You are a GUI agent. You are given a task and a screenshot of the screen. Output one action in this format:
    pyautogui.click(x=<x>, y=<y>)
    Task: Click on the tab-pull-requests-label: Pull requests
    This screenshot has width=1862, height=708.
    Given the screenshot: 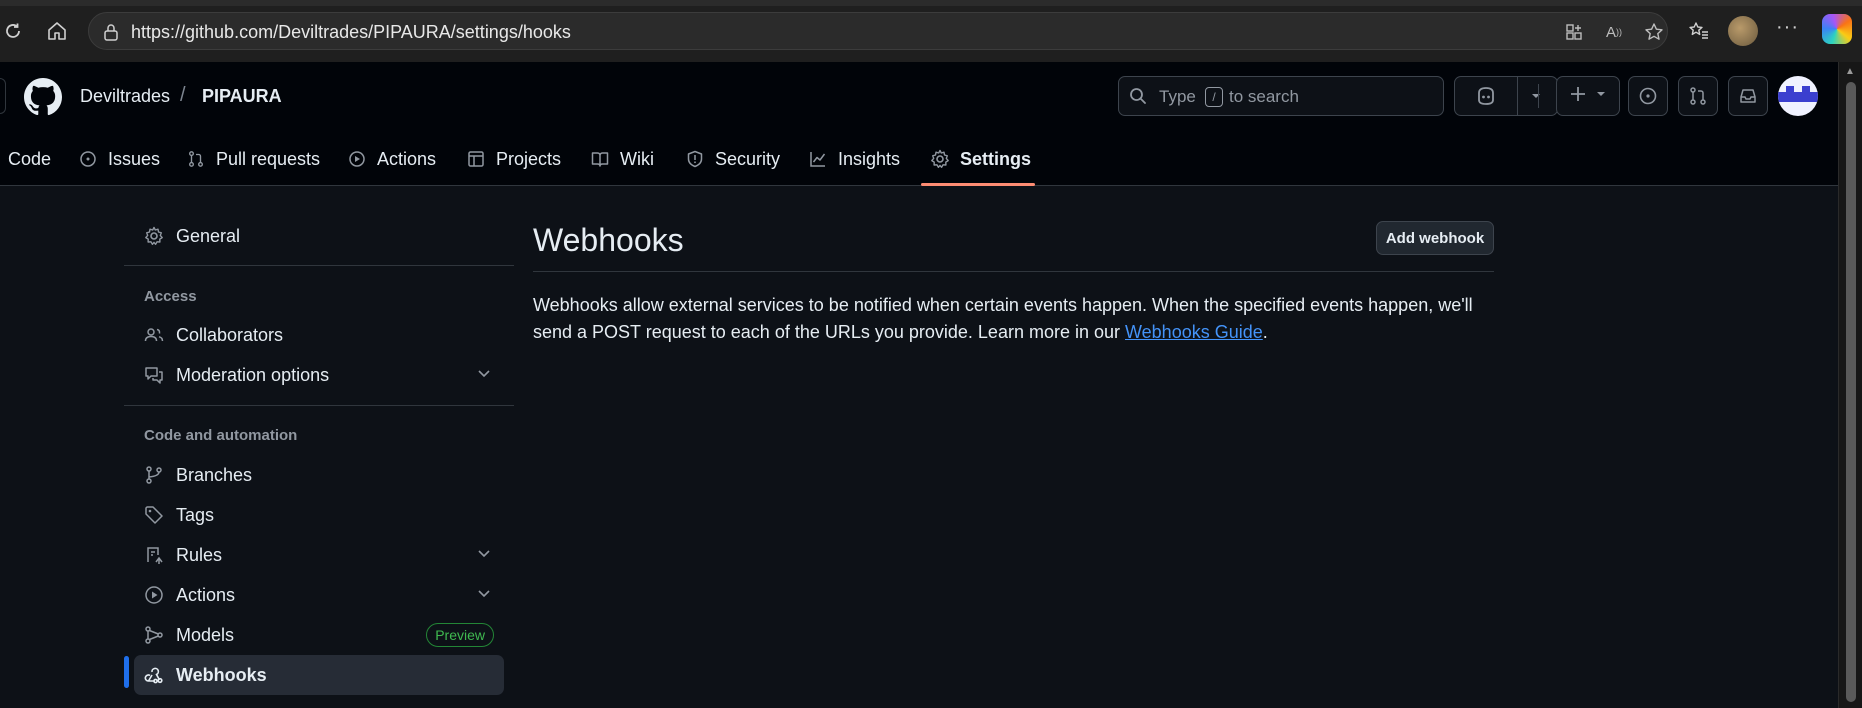 What is the action you would take?
    pyautogui.click(x=268, y=158)
    